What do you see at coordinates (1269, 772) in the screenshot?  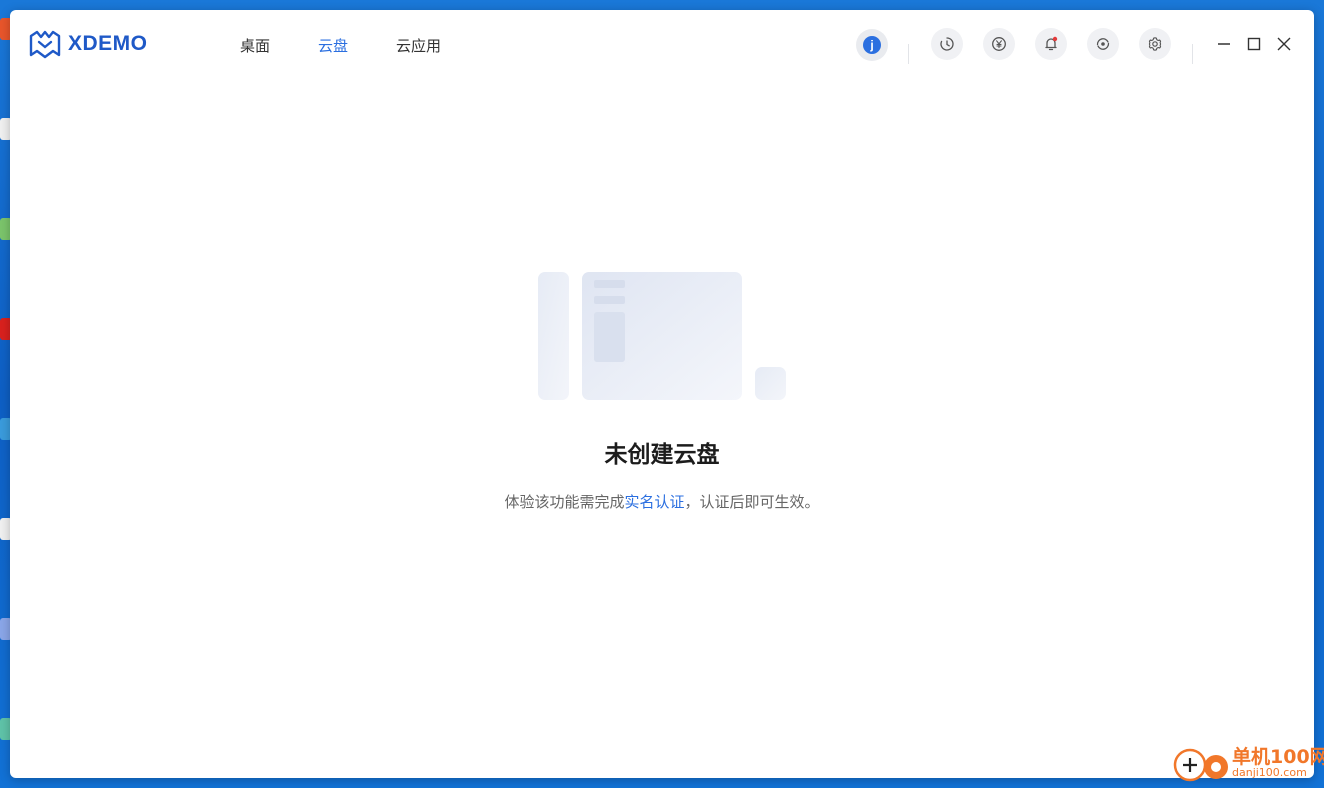 I see `watermark-subtext: danji100.com` at bounding box center [1269, 772].